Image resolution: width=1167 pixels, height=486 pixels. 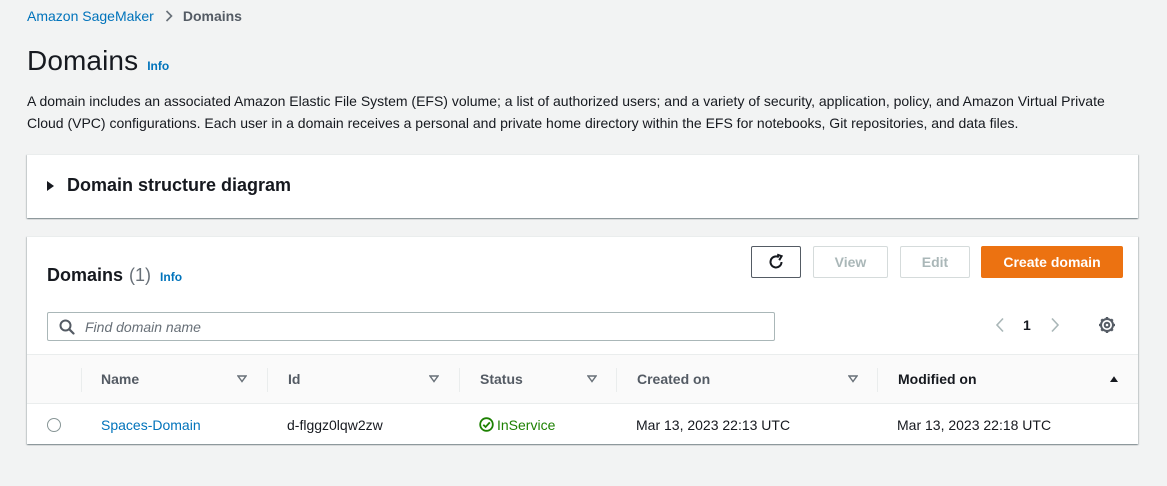 What do you see at coordinates (850, 262) in the screenshot?
I see `view-button: View` at bounding box center [850, 262].